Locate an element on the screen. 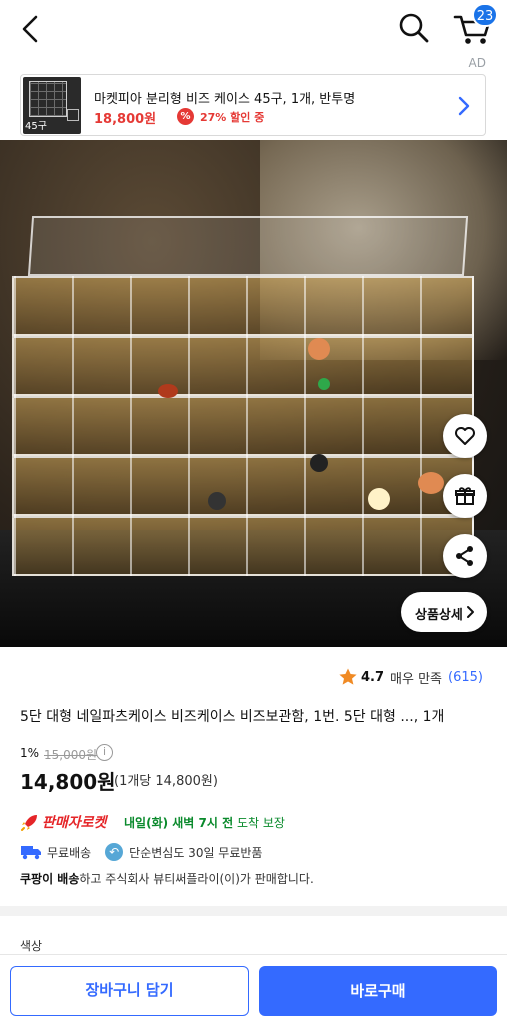 The width and height of the screenshot is (507, 1024). shipping-info-row: 무료배송 ↶ 단순변심도 30일 무료반품 is located at coordinates (141, 852).